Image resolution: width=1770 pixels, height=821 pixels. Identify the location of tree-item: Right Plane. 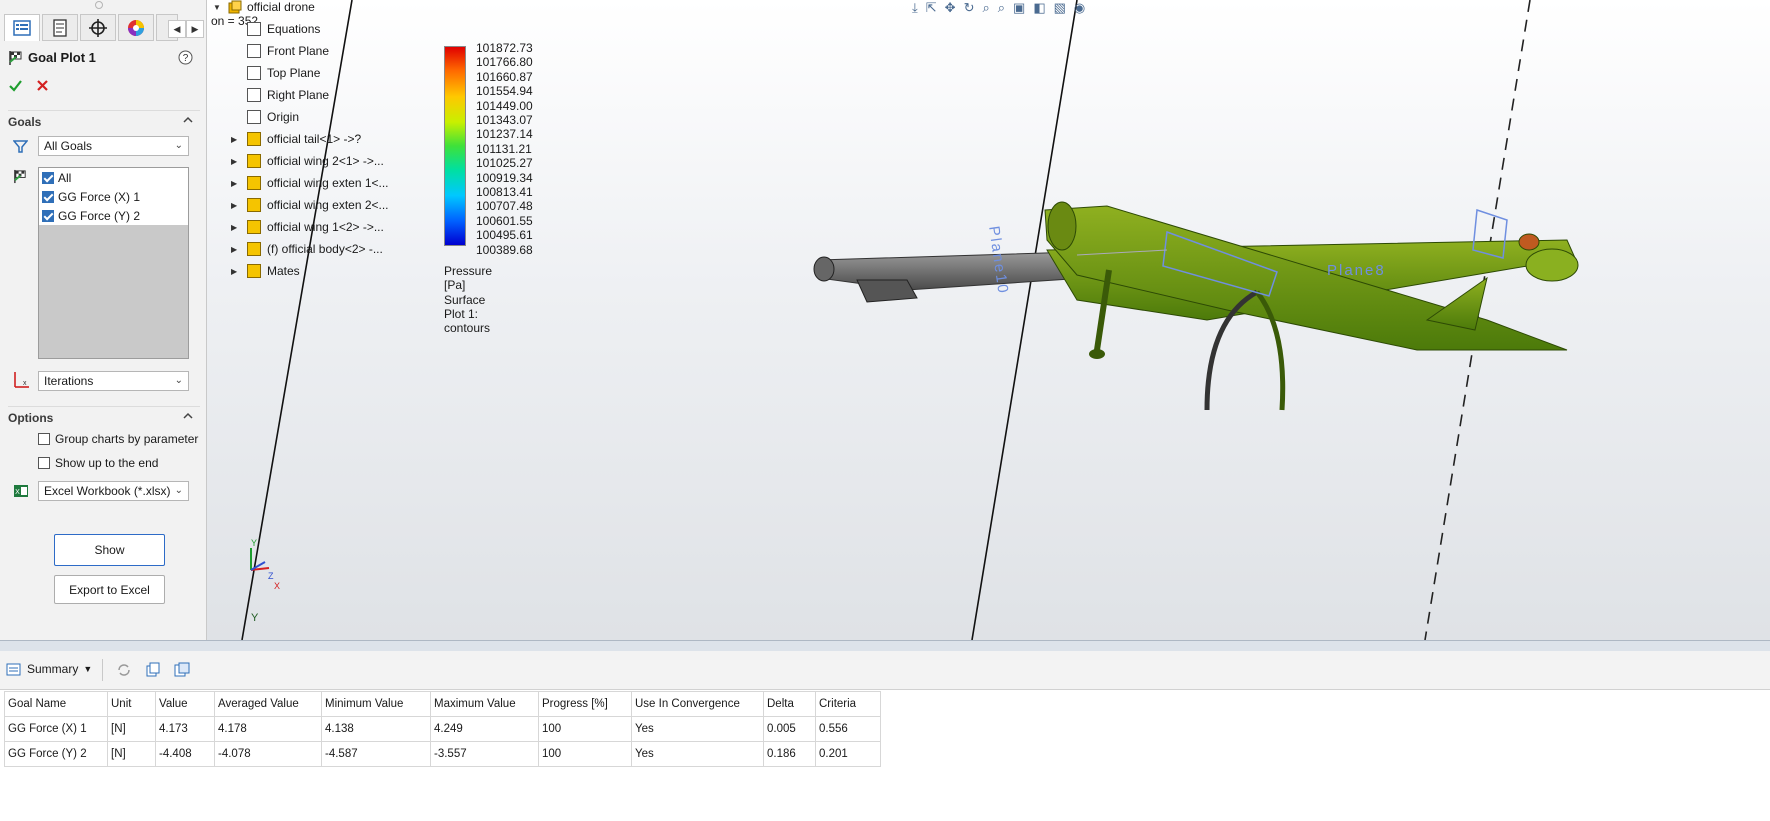
(280, 95).